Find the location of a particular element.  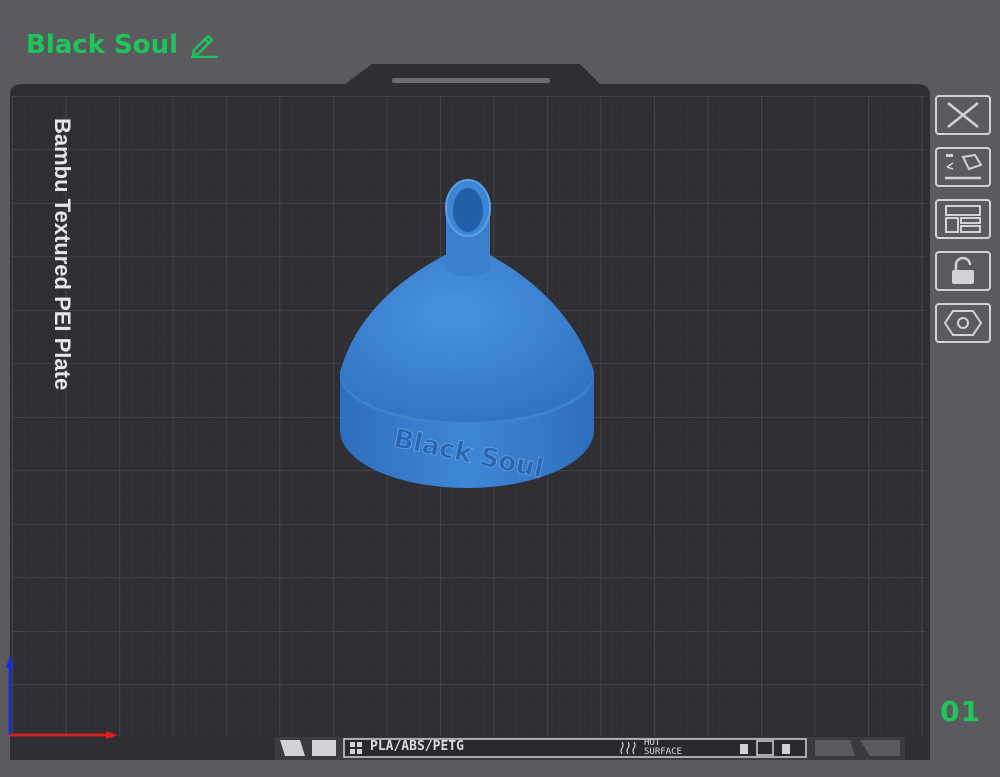

close-plate-button is located at coordinates (963, 115).